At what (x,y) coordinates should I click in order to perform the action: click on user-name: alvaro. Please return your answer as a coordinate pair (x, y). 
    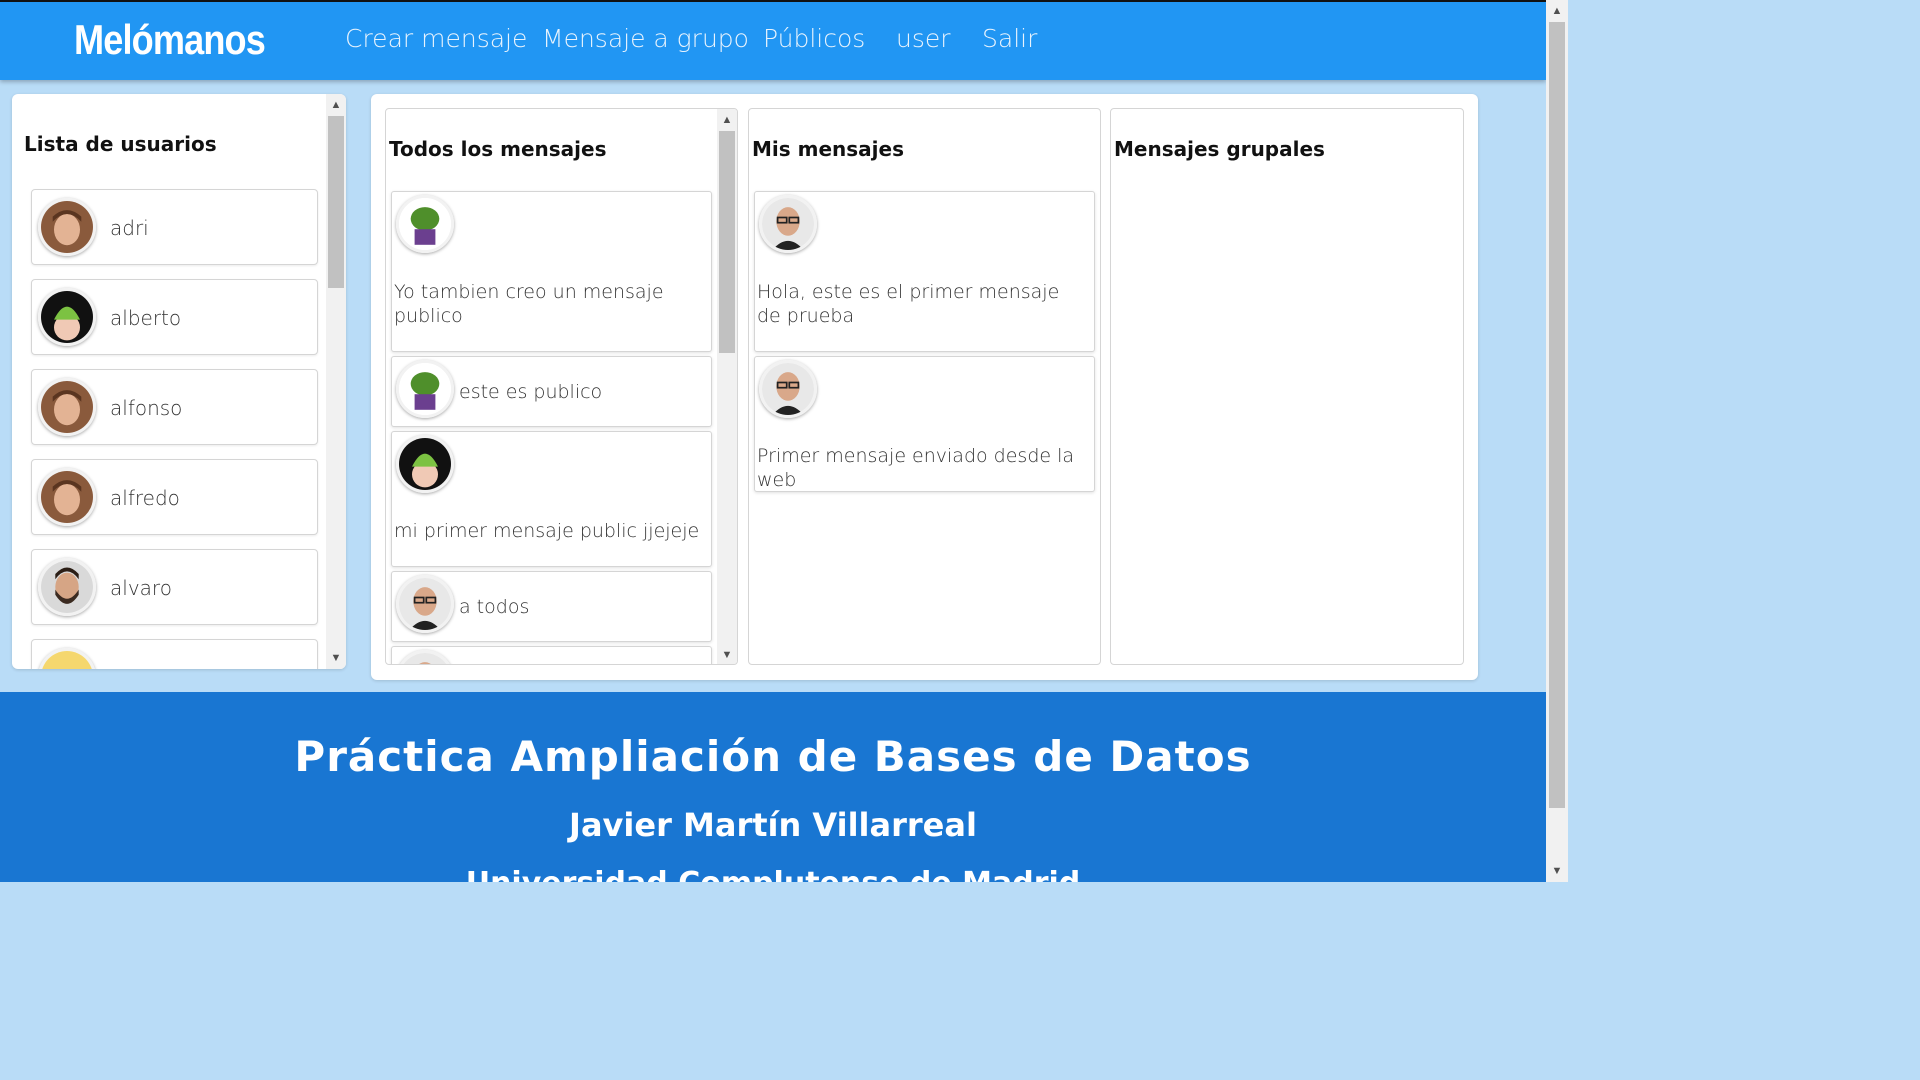
    Looking at the image, I should click on (141, 588).